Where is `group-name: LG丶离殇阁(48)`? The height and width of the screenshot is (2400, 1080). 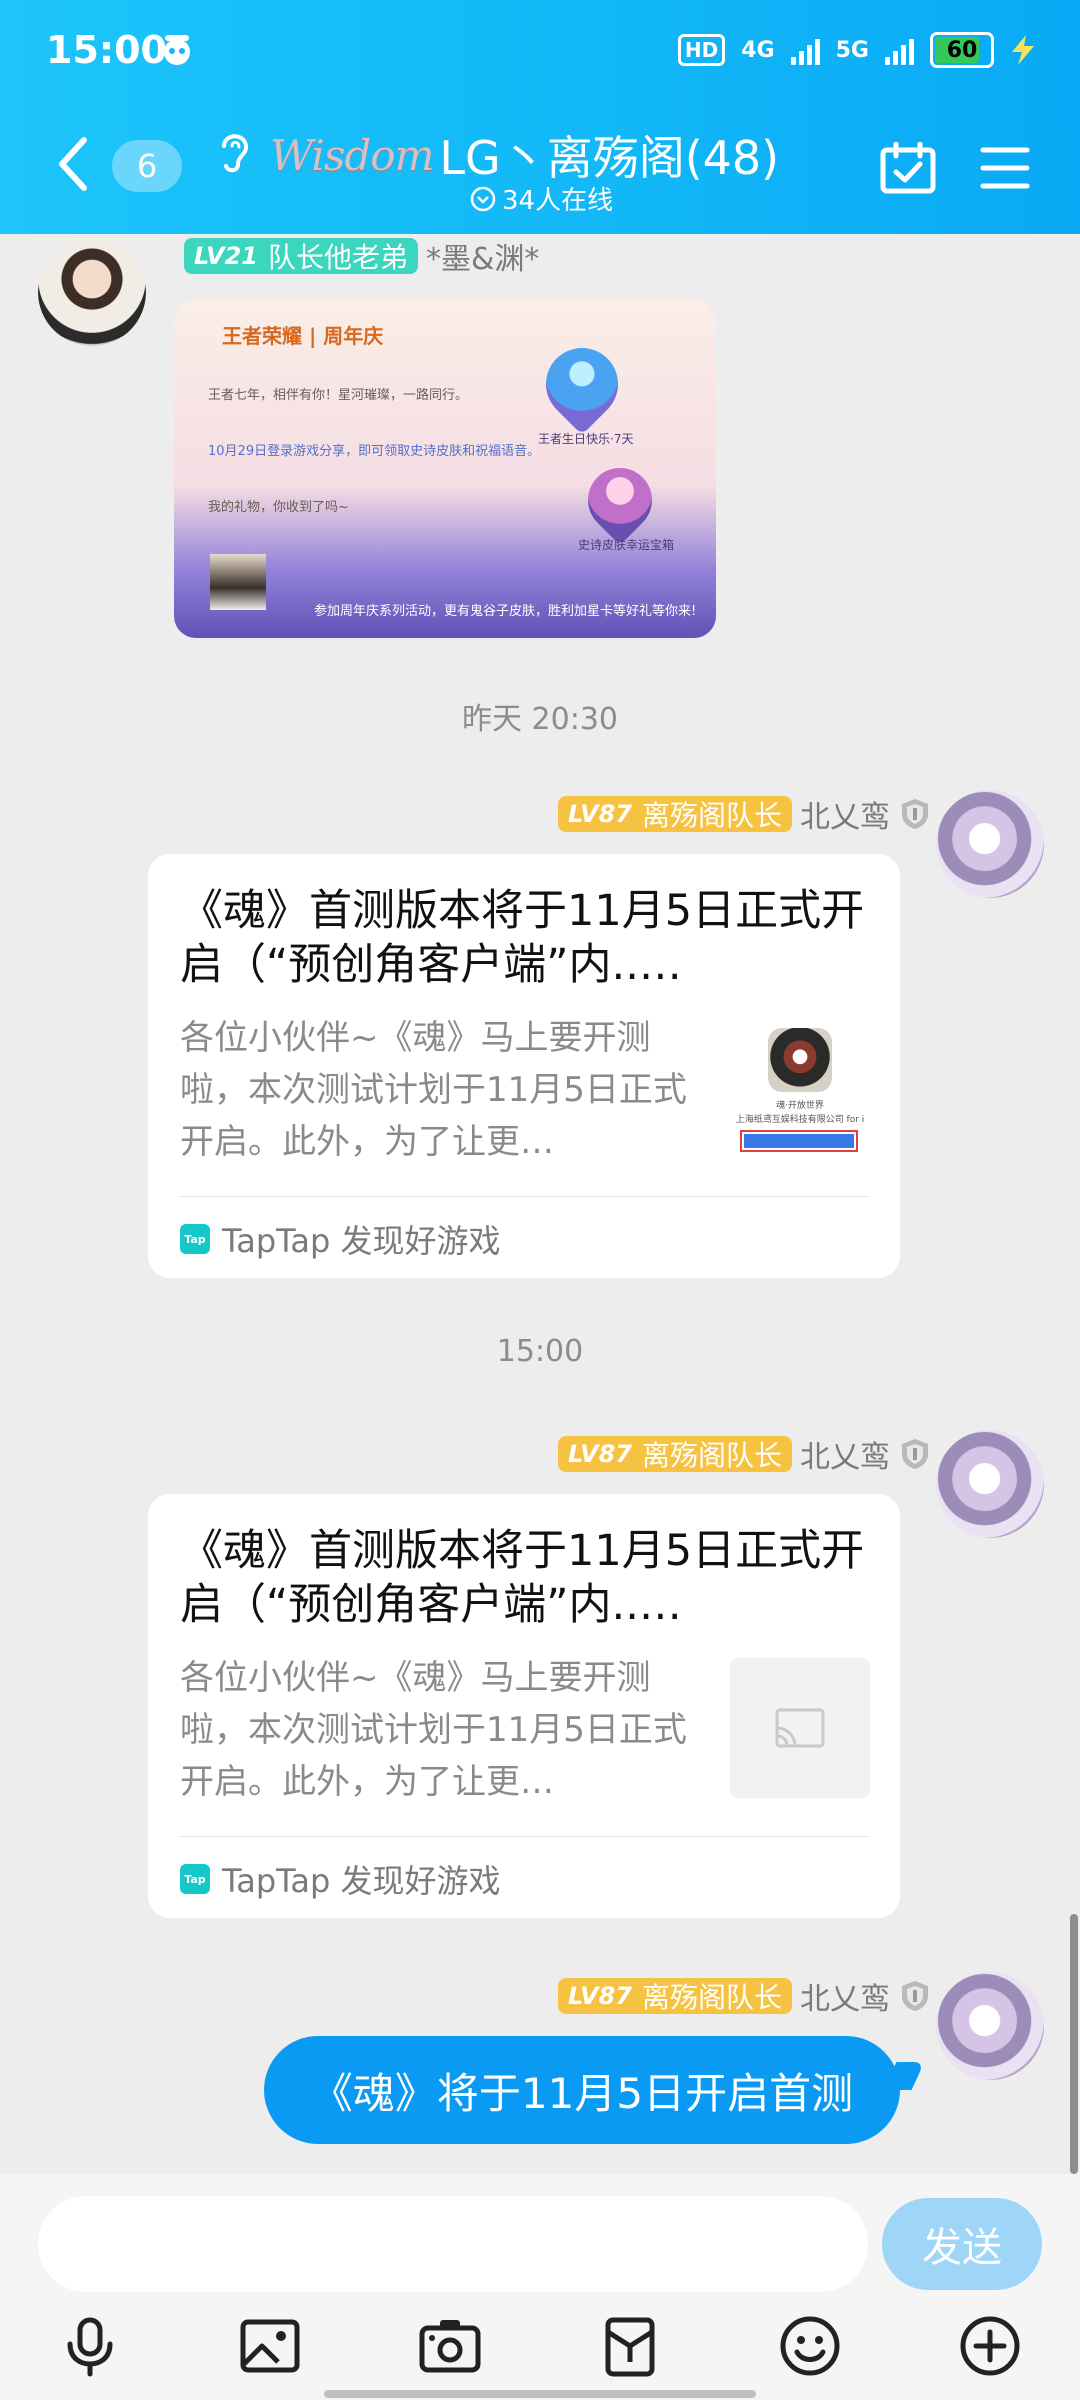
group-name: LG丶离殇阁(48) is located at coordinates (609, 158).